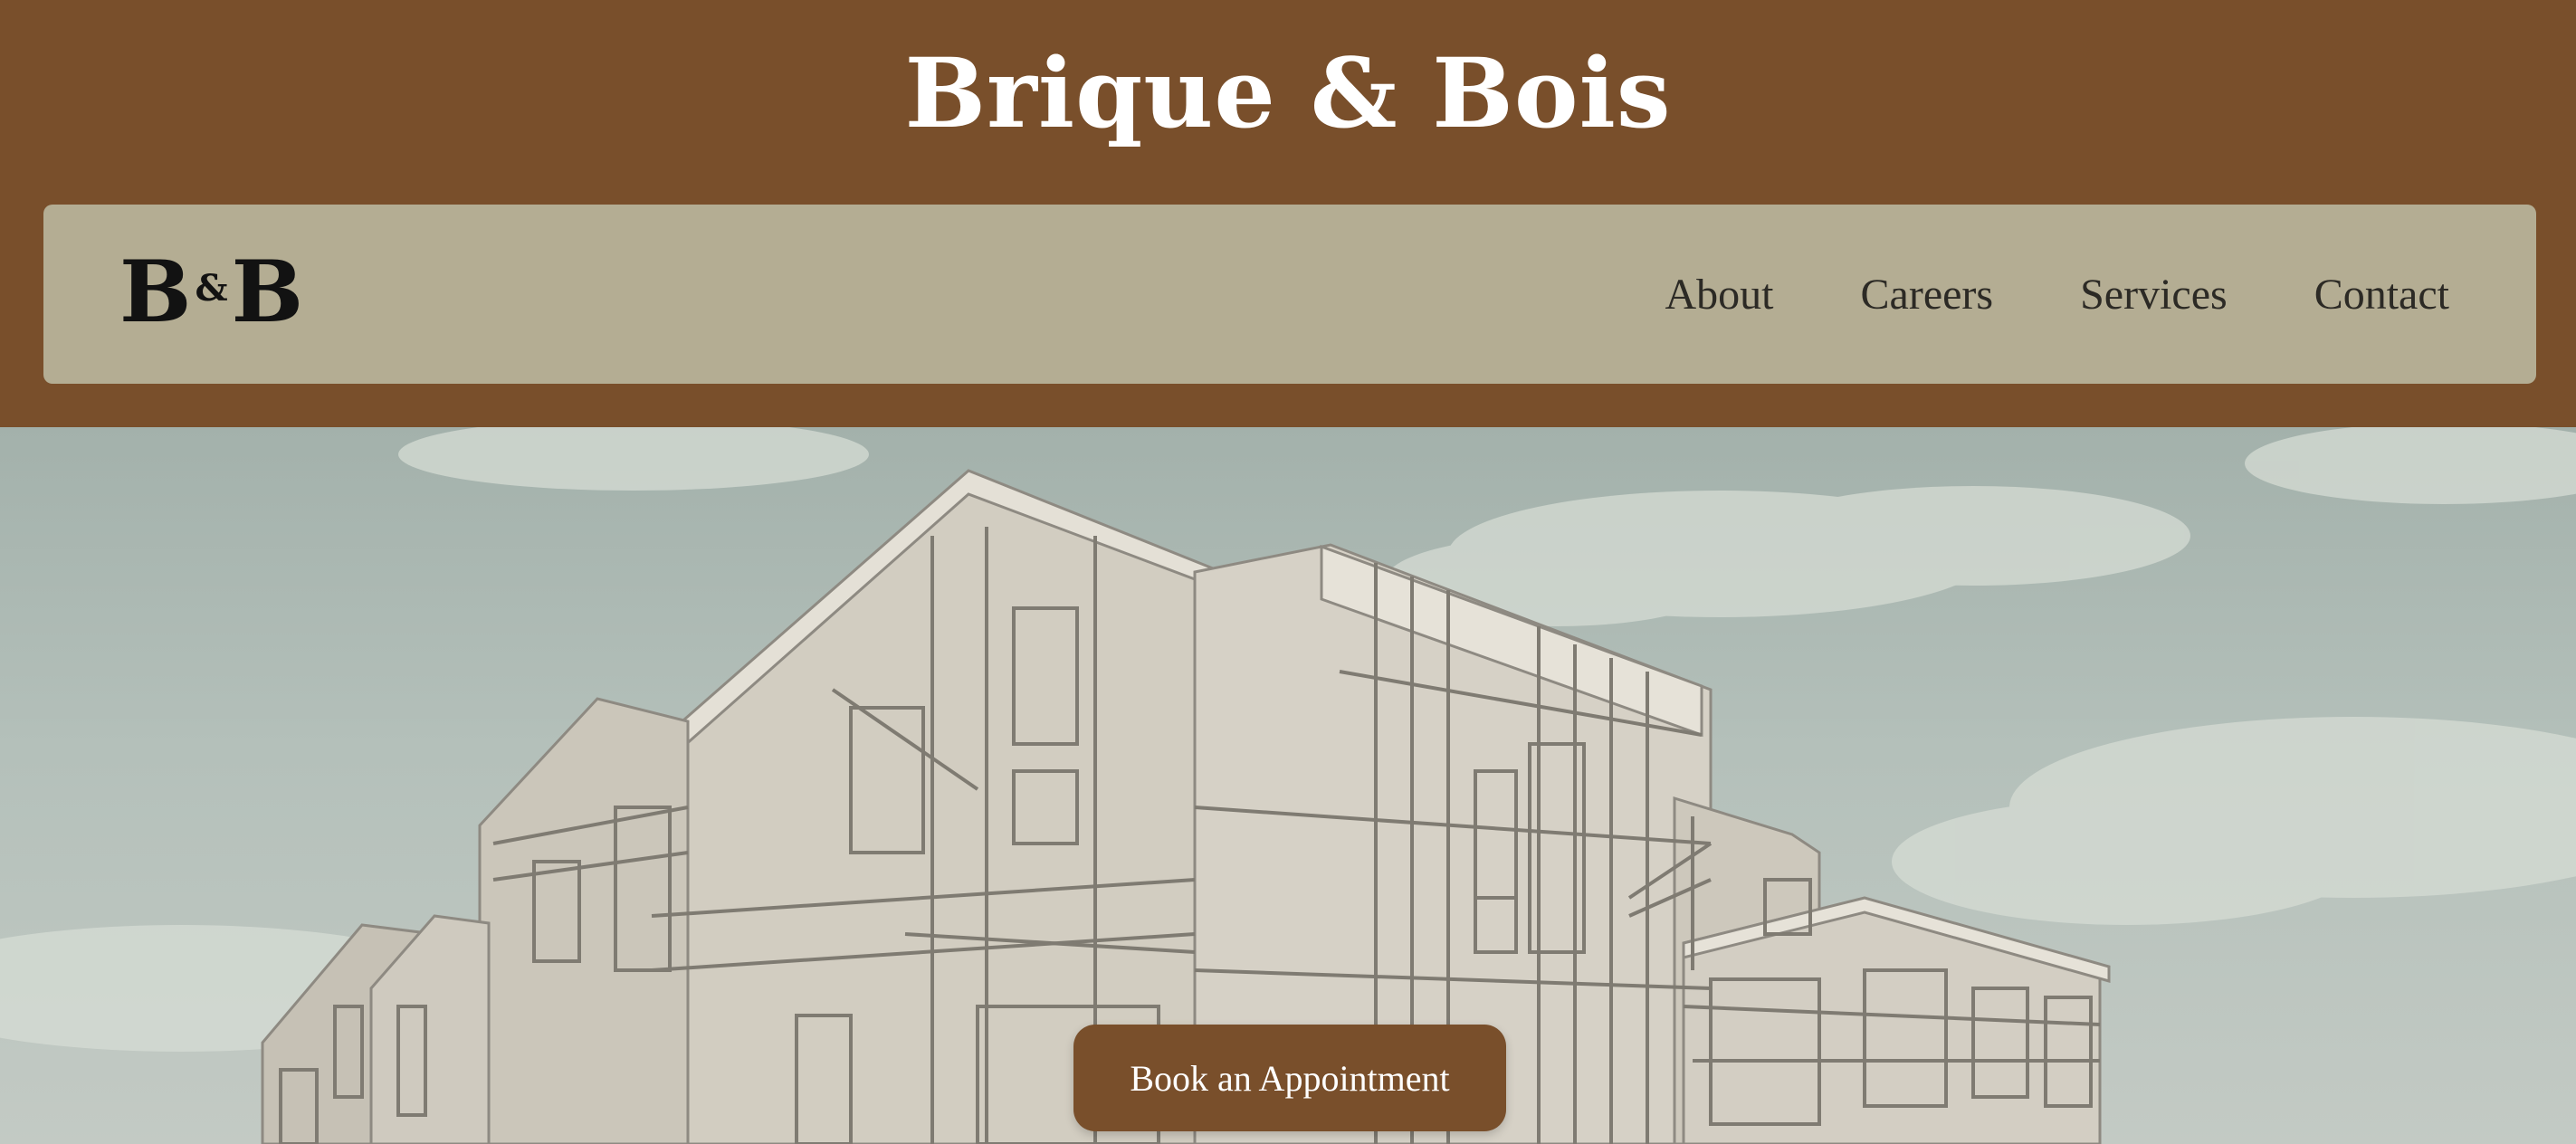 The height and width of the screenshot is (1144, 2576). Describe the element at coordinates (2382, 294) in the screenshot. I see `nav-link-contact: Contact` at that location.